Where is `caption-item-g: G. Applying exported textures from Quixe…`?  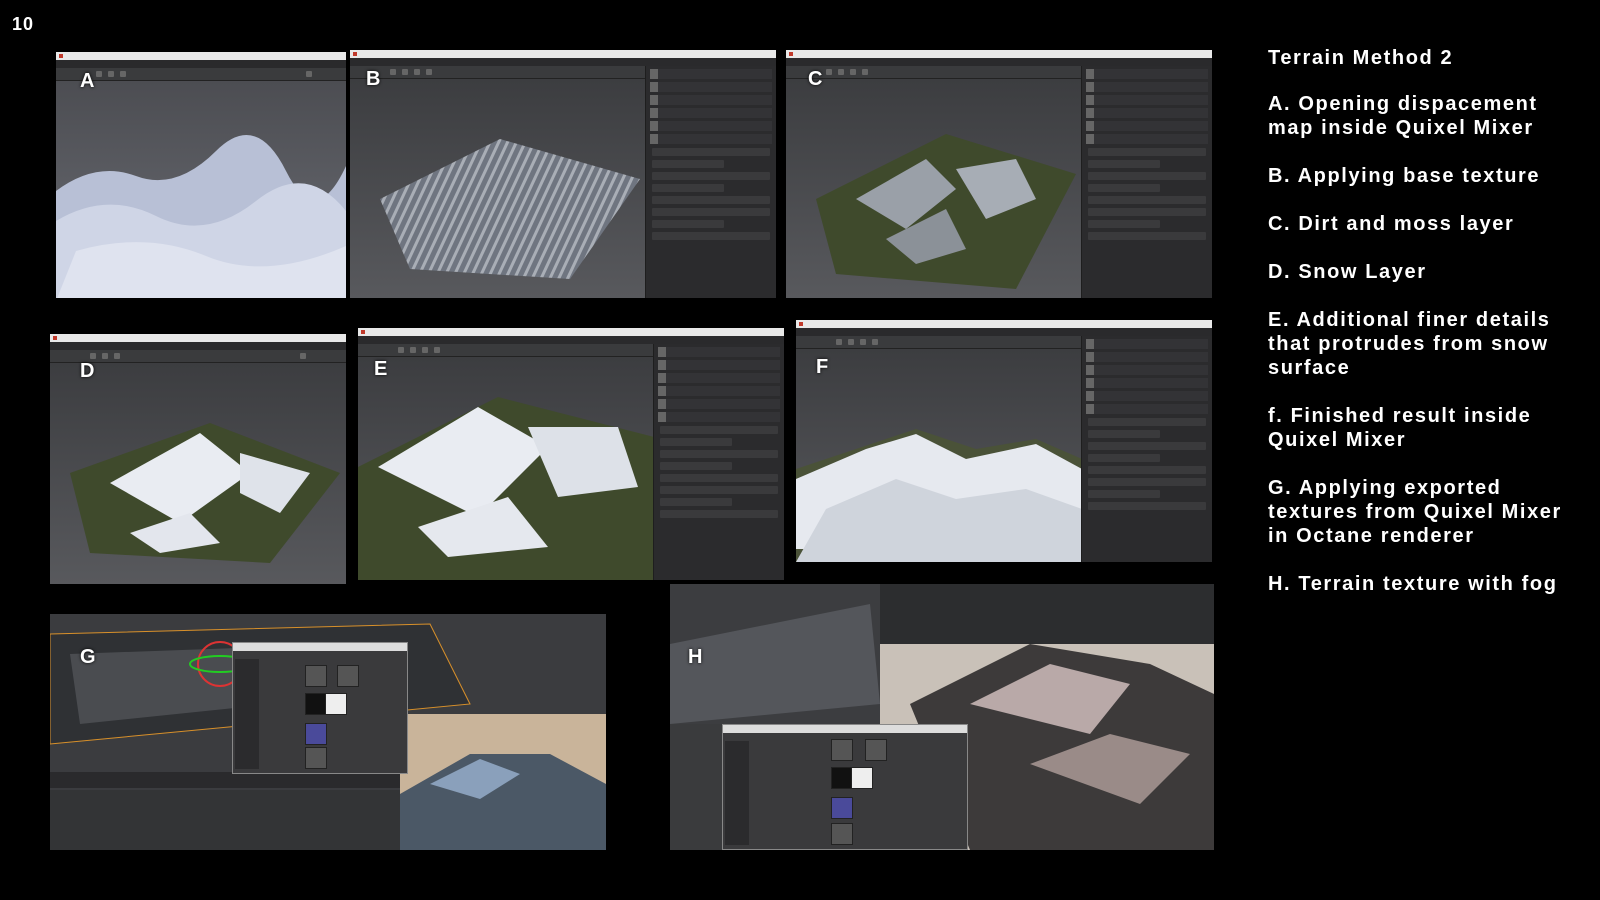 caption-item-g: G. Applying exported textures from Quixe… is located at coordinates (1415, 512).